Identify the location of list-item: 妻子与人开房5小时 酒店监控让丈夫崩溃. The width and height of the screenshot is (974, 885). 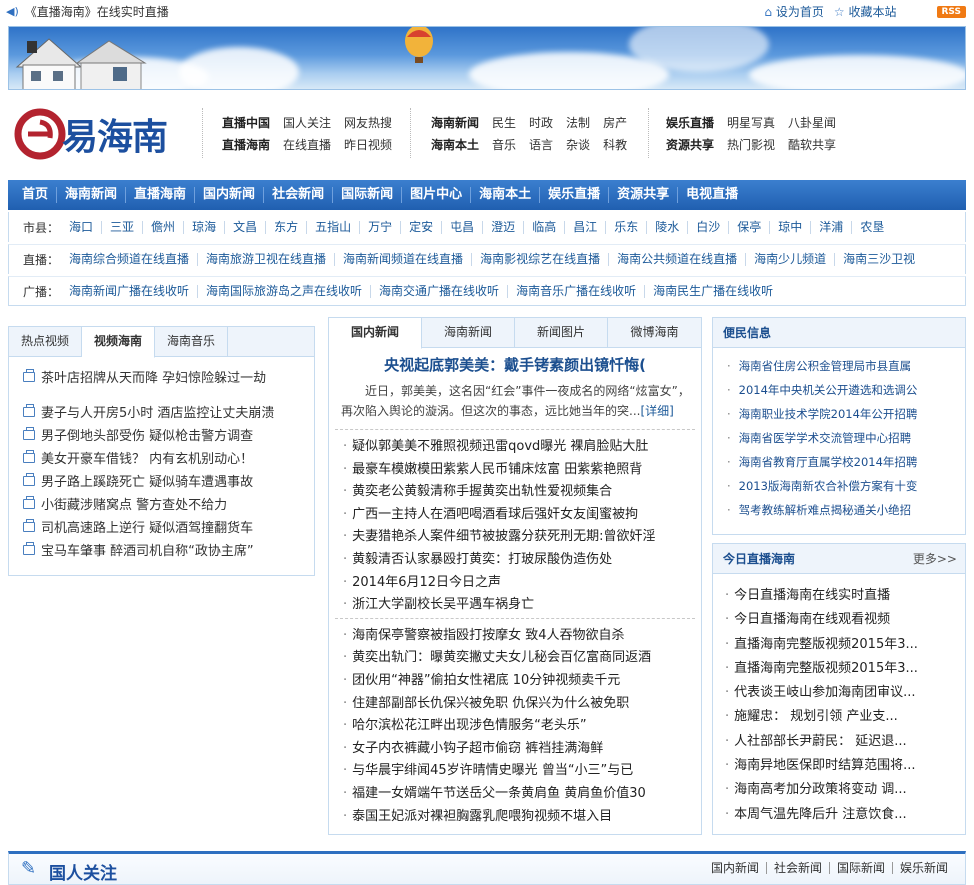
(168, 411).